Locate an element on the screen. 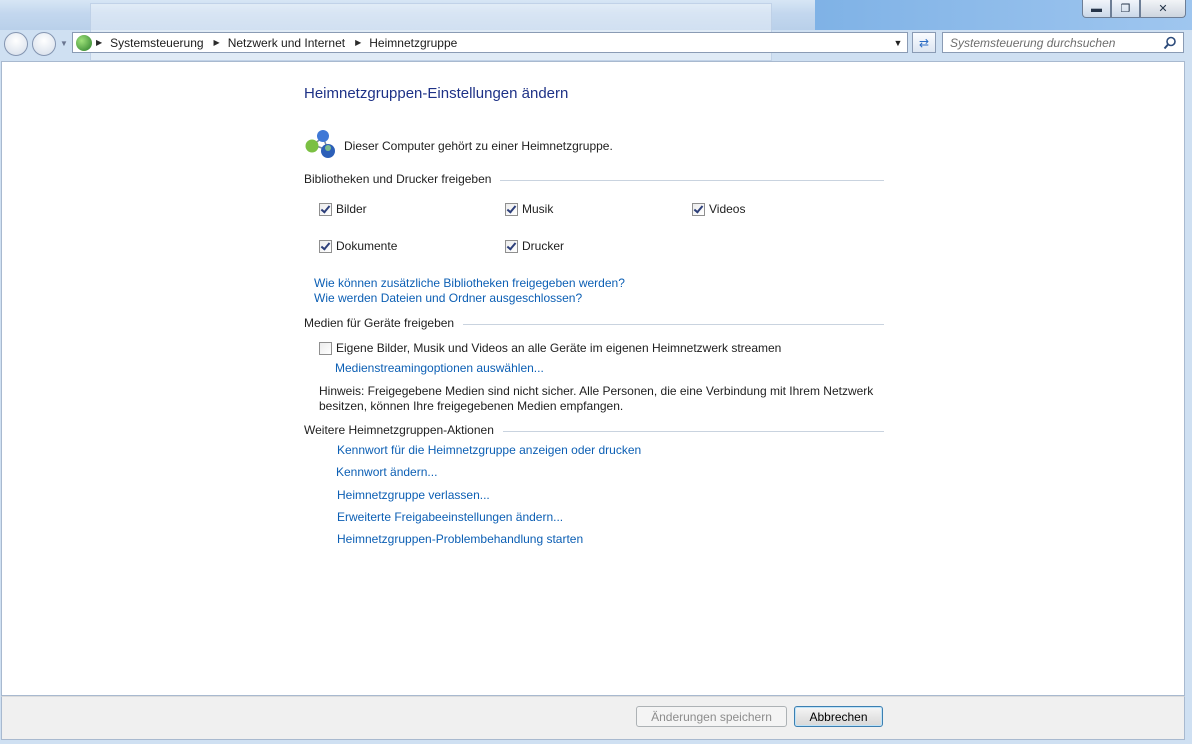 Image resolution: width=1192 pixels, height=744 pixels. title-bar: ▬ ❐ ✕ is located at coordinates (596, 30).